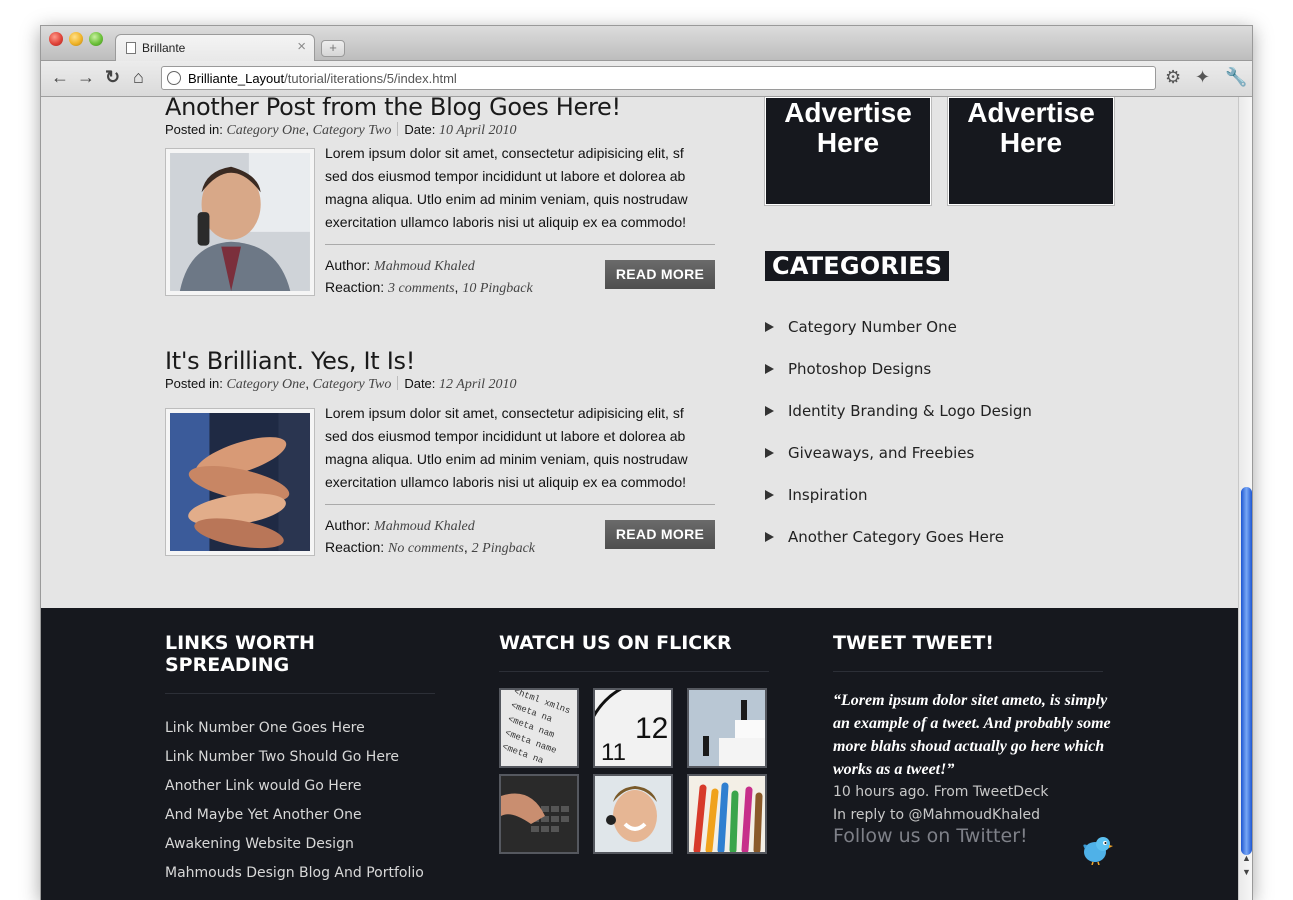 The height and width of the screenshot is (900, 1293). I want to click on tweet-heading: TWEET TWEET!, so click(968, 652).